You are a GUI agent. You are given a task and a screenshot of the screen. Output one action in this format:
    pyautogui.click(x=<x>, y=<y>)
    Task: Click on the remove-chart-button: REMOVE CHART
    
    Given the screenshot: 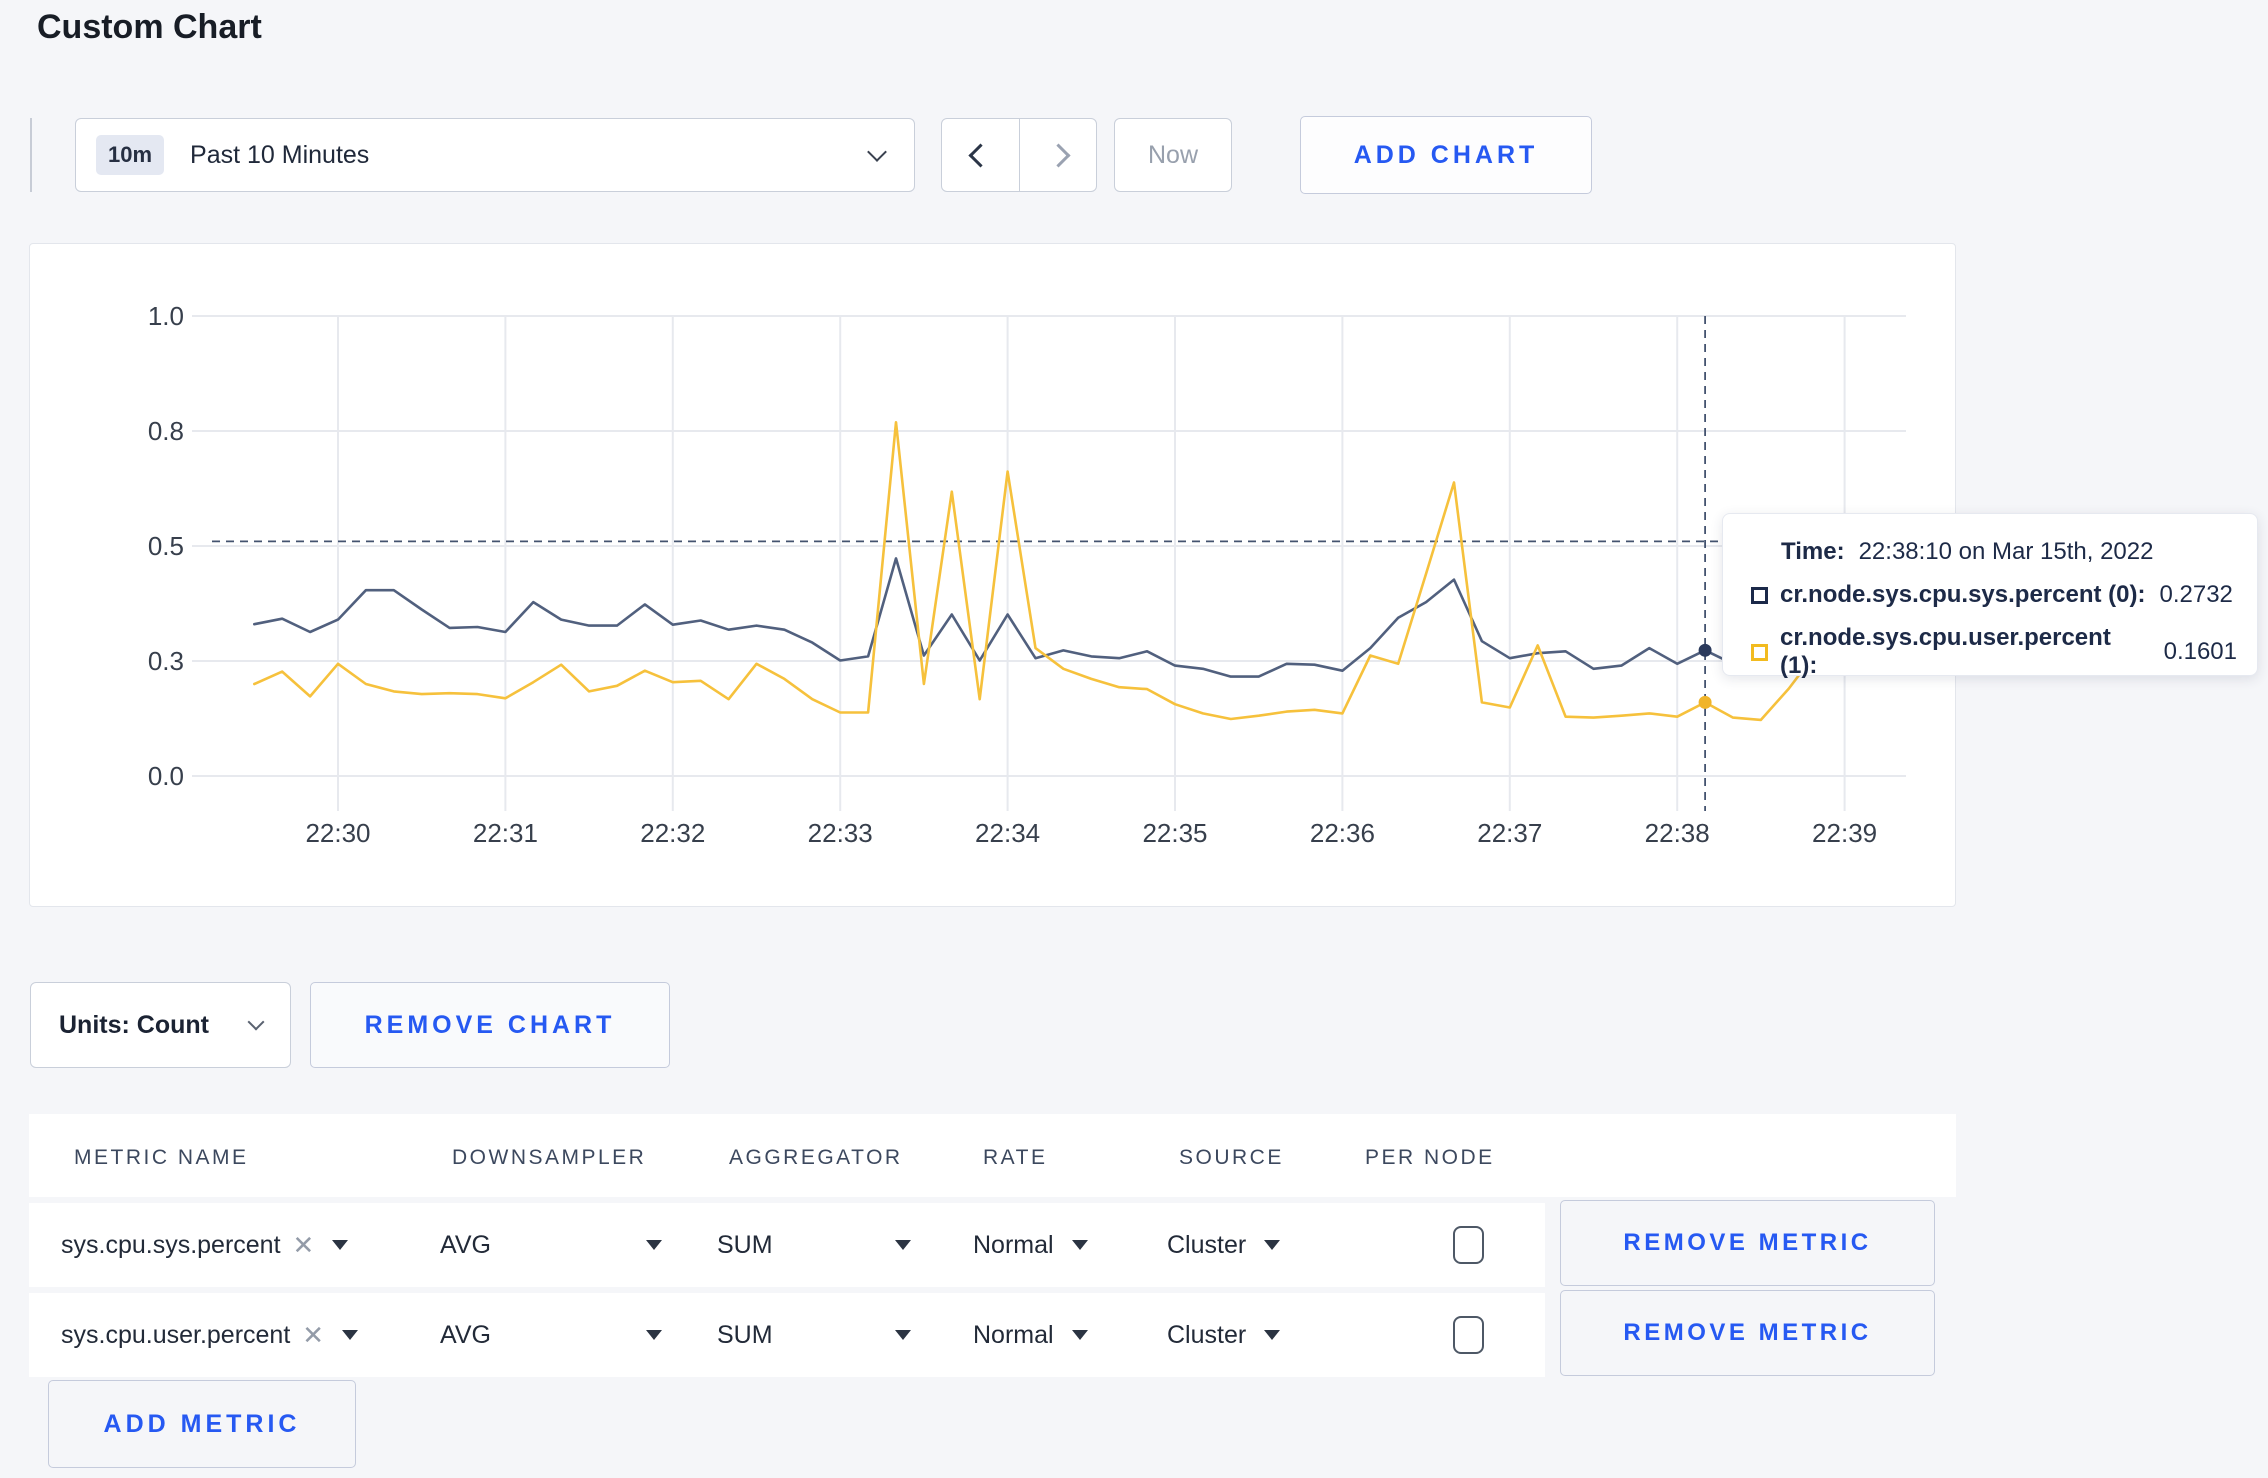 What is the action you would take?
    pyautogui.click(x=490, y=1025)
    